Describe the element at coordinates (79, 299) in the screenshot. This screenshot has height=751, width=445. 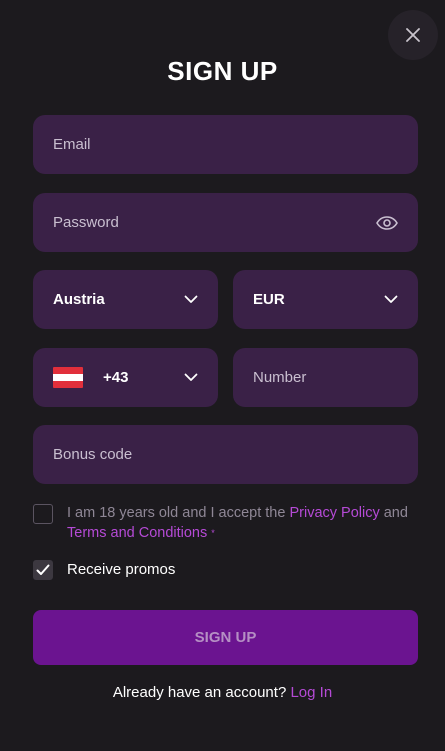
I see `country-value: Austria` at that location.